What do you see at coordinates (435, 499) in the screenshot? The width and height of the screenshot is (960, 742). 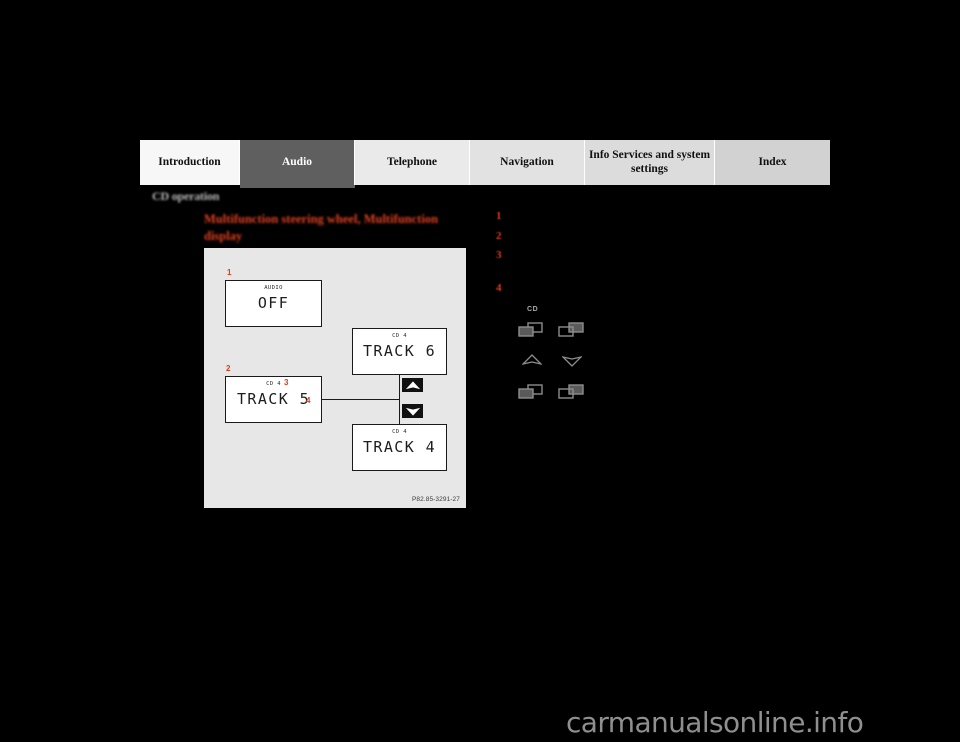 I see `figure-code: P82.85-3291-27` at bounding box center [435, 499].